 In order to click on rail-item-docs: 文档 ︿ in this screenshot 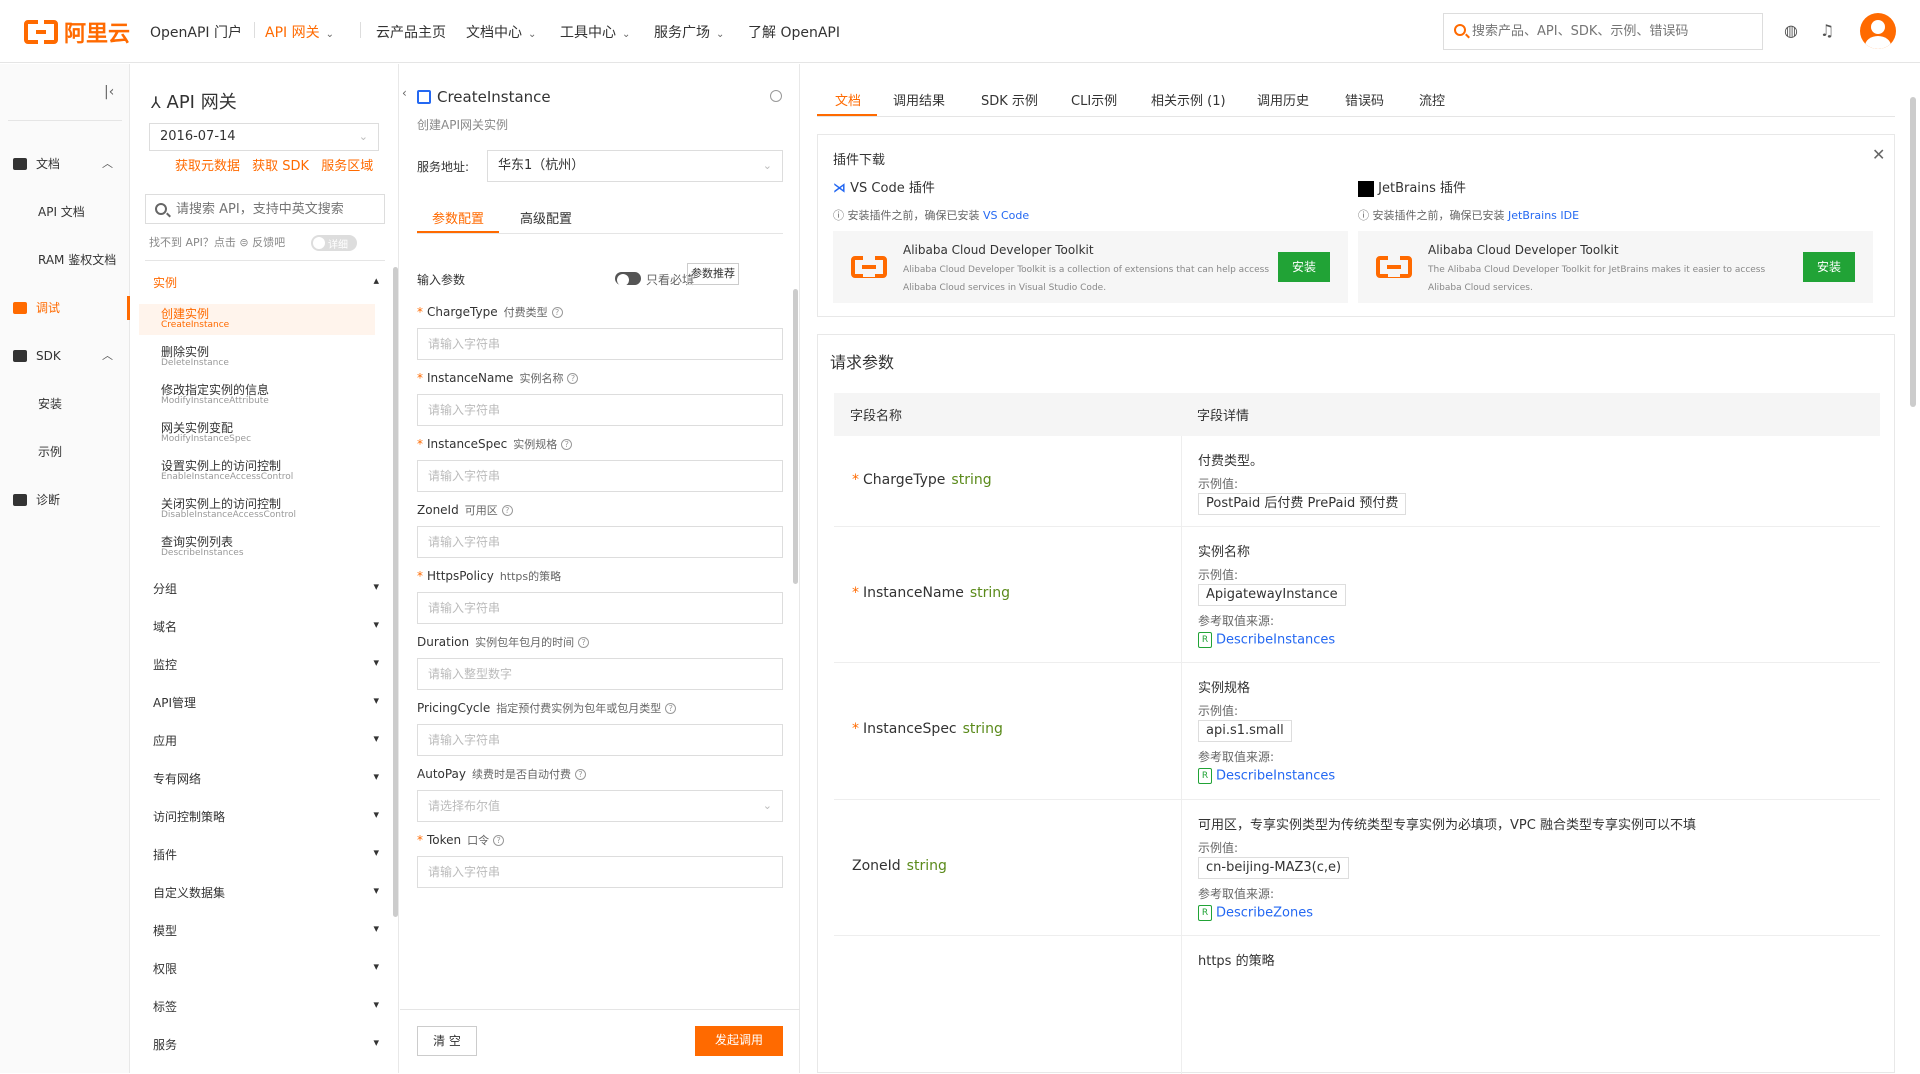, I will do `click(65, 164)`.